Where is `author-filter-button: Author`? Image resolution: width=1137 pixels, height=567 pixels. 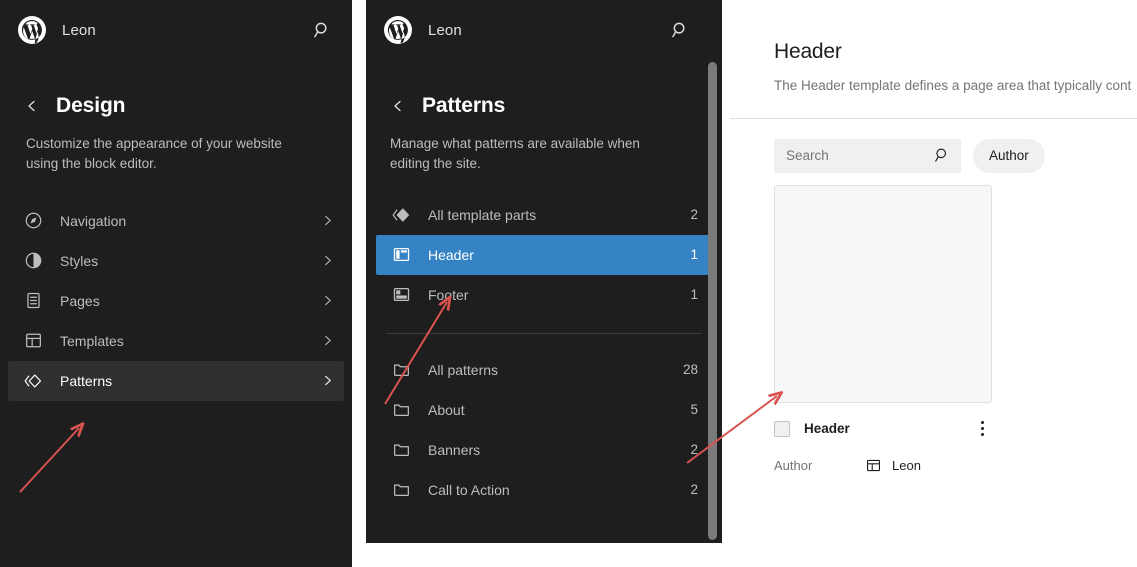
author-filter-button: Author is located at coordinates (1009, 155).